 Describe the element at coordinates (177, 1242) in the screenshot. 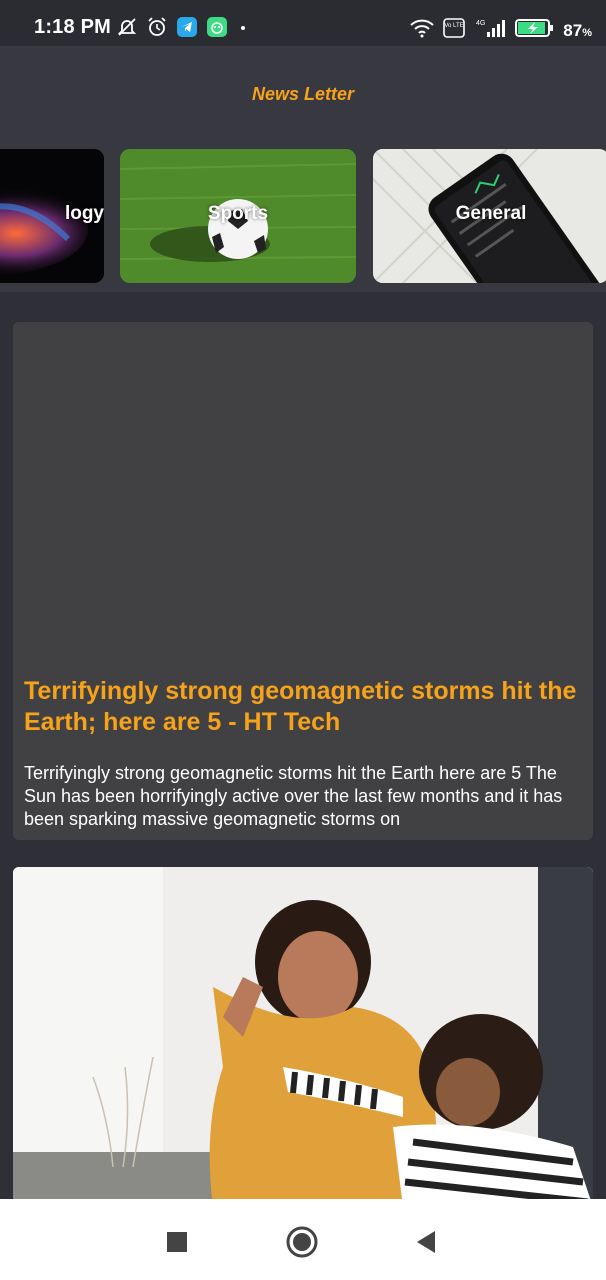

I see `recents-square-icon` at that location.